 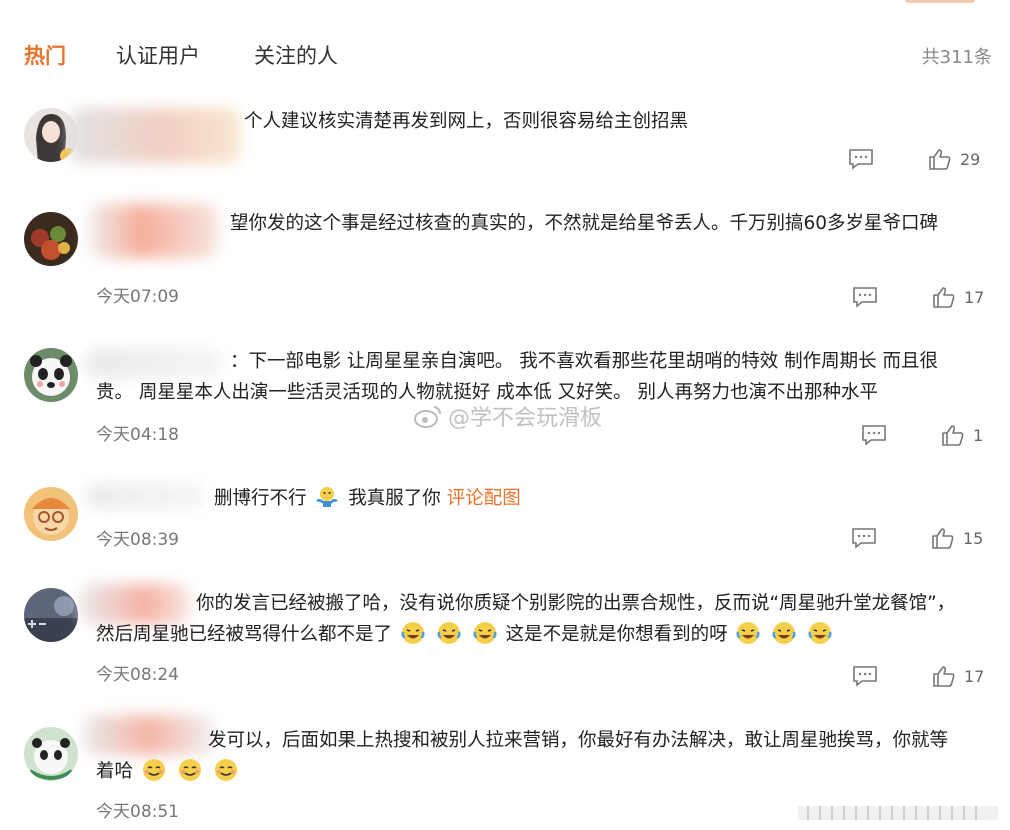 I want to click on comment-timestamp: 今天07:09, so click(x=137, y=297).